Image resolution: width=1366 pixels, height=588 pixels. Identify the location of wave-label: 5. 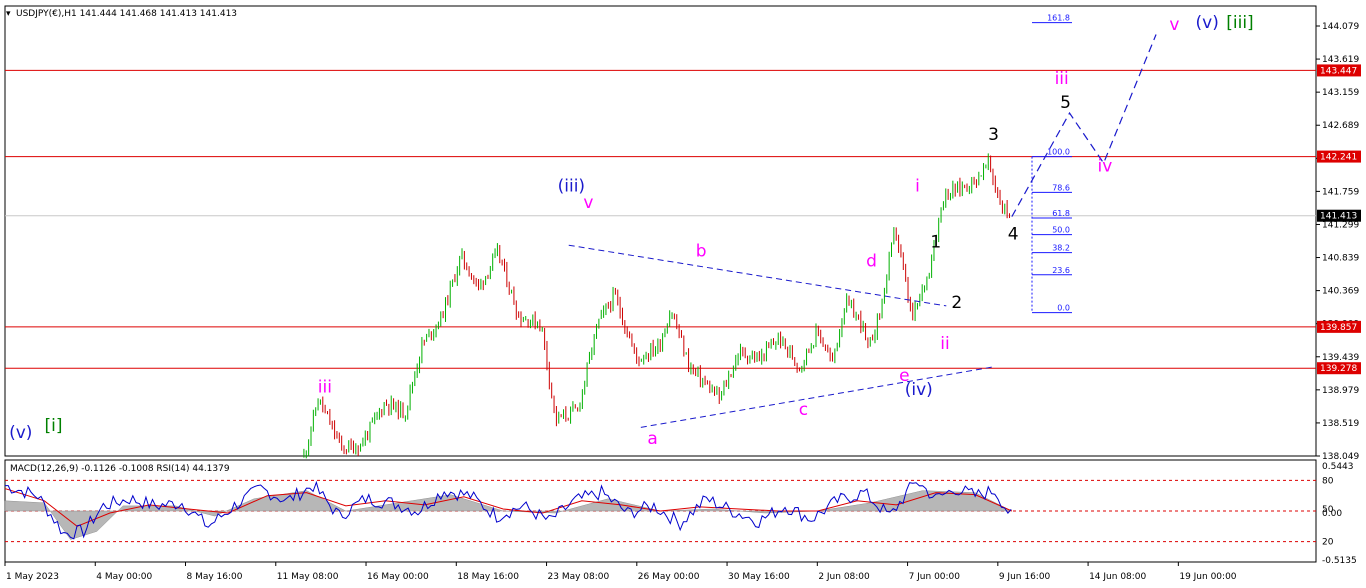
(1065, 103).